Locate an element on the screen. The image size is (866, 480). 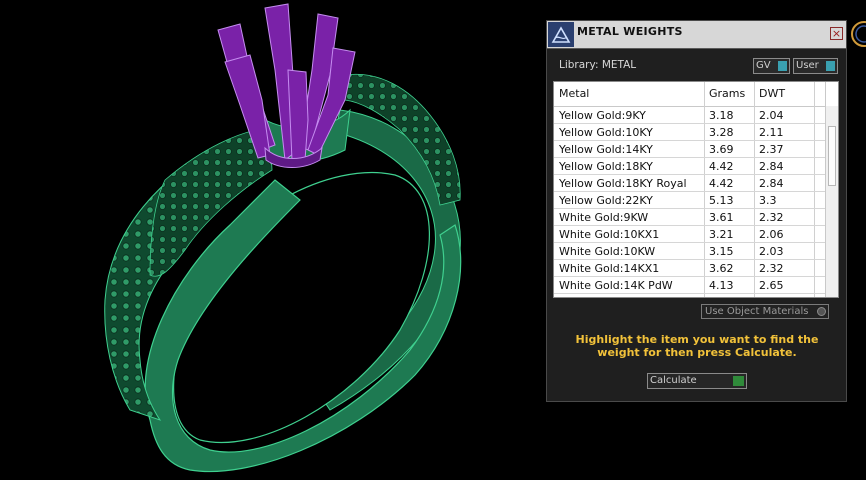
calculate-button: Calculate is located at coordinates (697, 381).